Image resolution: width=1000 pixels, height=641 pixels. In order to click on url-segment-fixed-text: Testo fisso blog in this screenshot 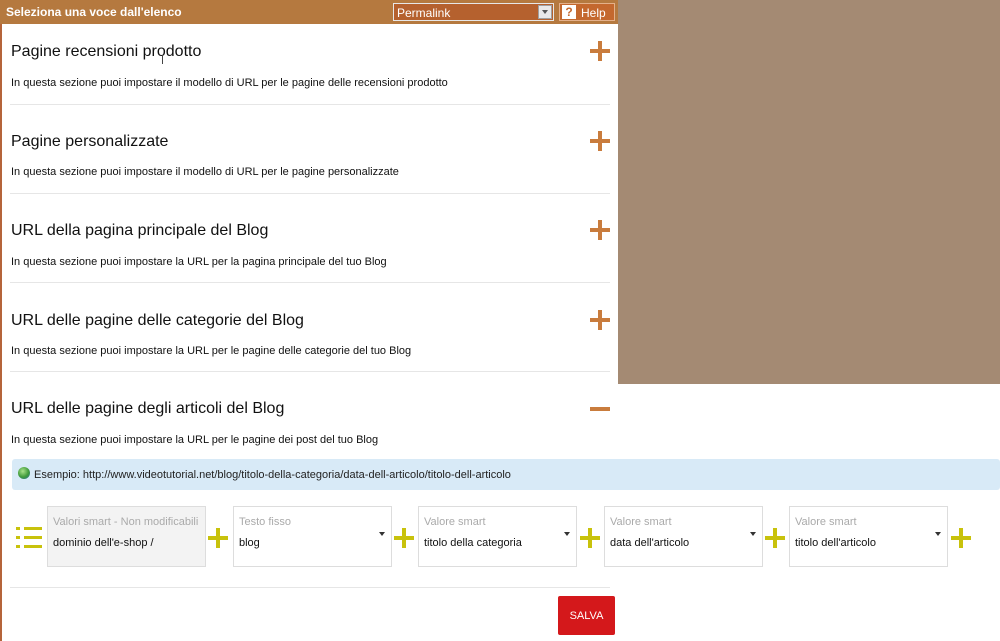, I will do `click(312, 536)`.